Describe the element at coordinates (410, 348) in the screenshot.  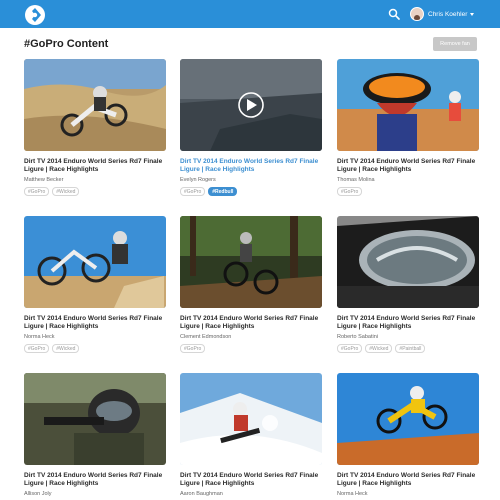
I see `tag-chip: #Paintball` at that location.